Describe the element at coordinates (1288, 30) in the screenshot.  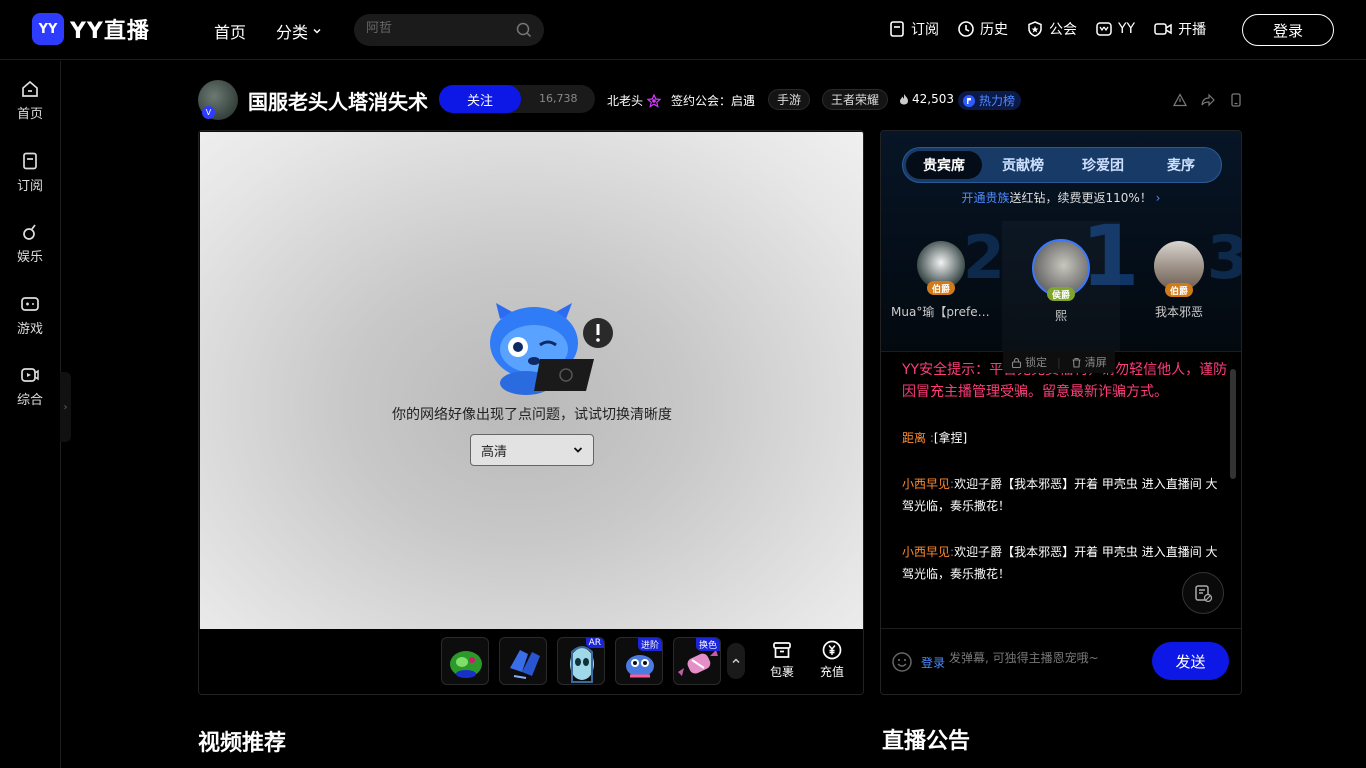
I see `login-button: 登录` at that location.